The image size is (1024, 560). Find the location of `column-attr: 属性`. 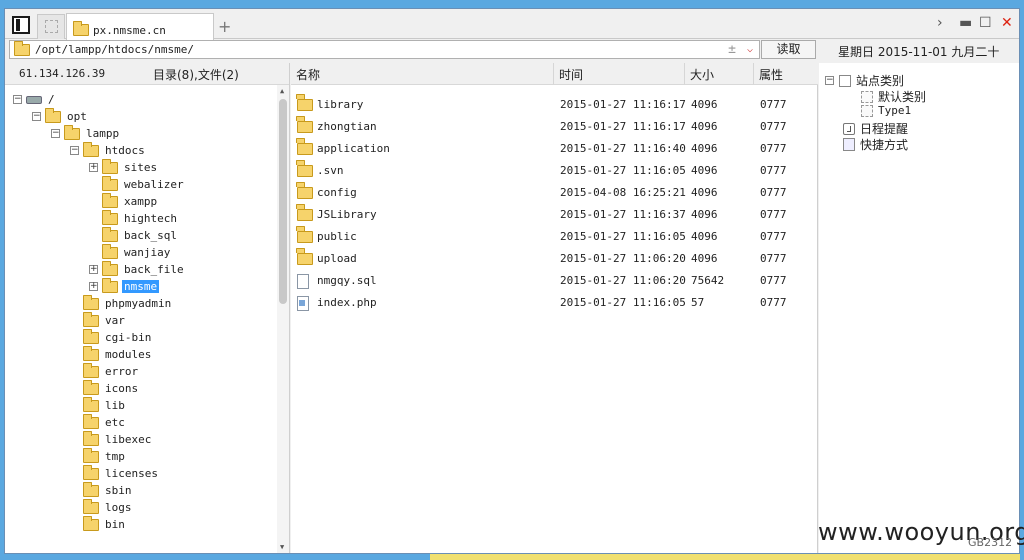

column-attr: 属性 is located at coordinates (786, 74).